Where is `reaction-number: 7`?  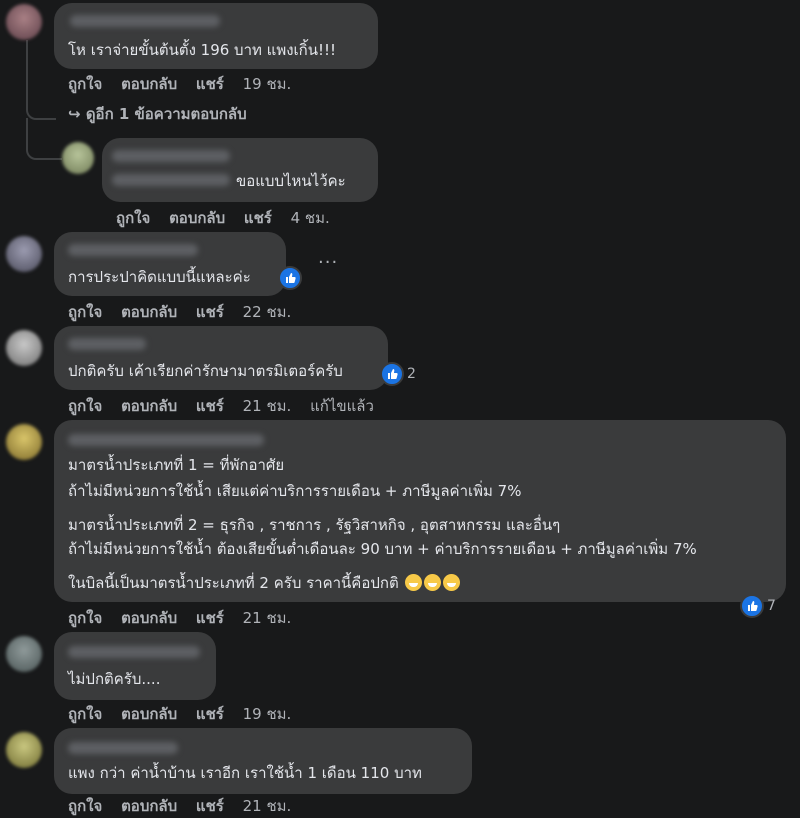 reaction-number: 7 is located at coordinates (771, 606).